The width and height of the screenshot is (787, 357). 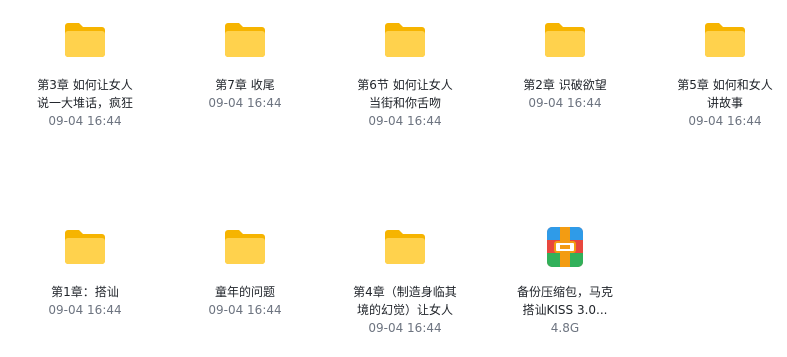 What do you see at coordinates (725, 85) in the screenshot?
I see `item-name-line-1: 第5章 如何和女人` at bounding box center [725, 85].